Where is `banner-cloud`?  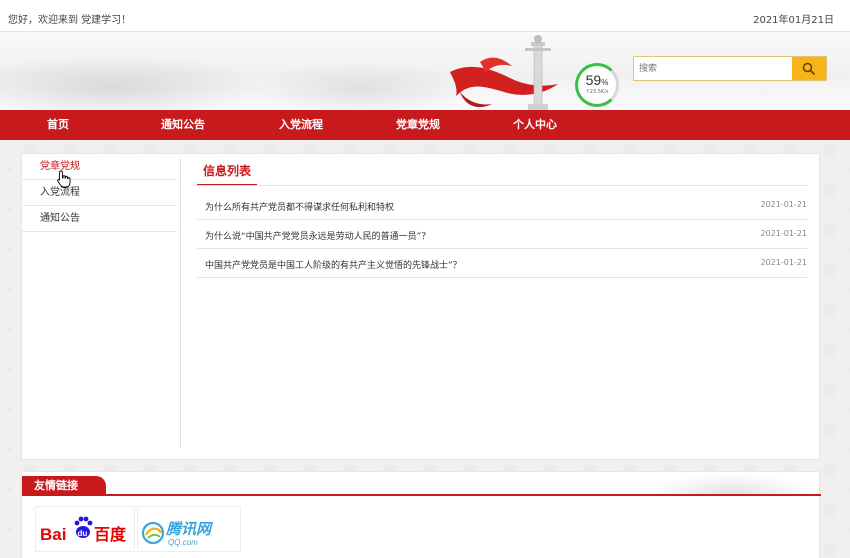
banner-cloud is located at coordinates (140, 81).